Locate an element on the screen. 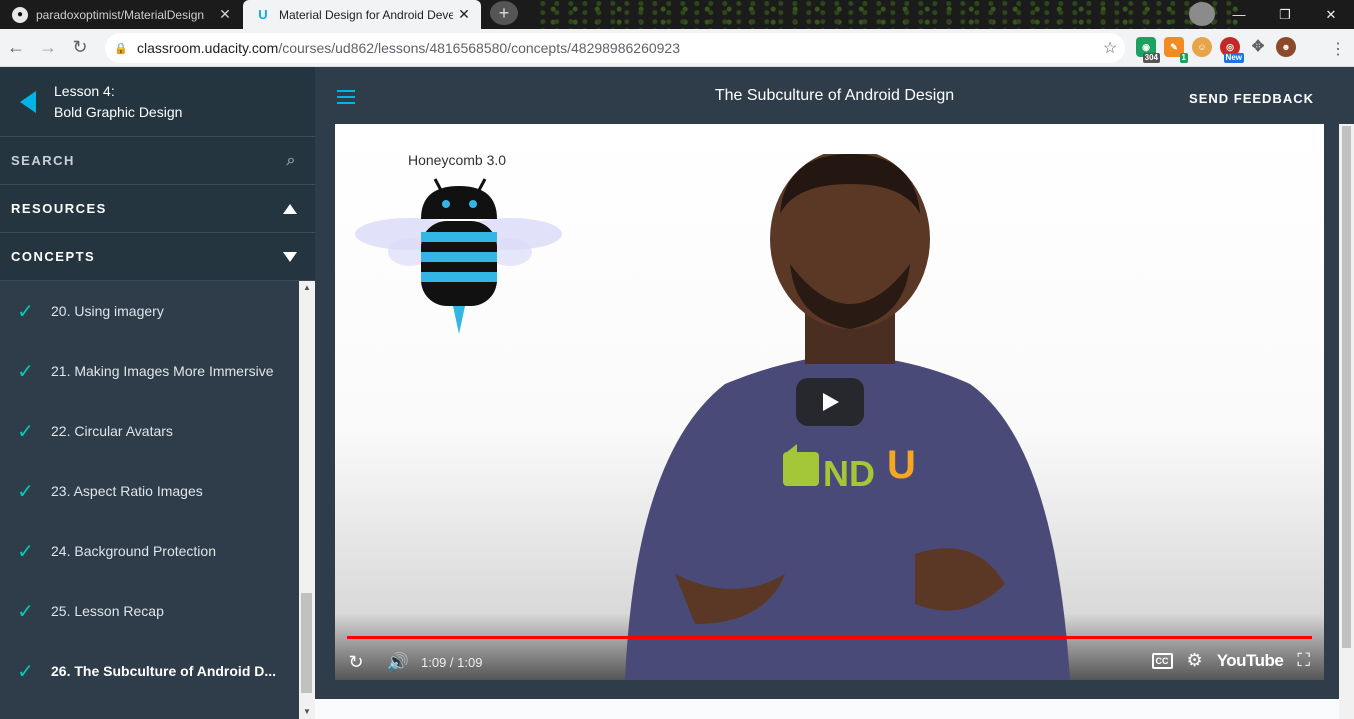 This screenshot has width=1354, height=719. captions-button: CC is located at coordinates (1162, 660).